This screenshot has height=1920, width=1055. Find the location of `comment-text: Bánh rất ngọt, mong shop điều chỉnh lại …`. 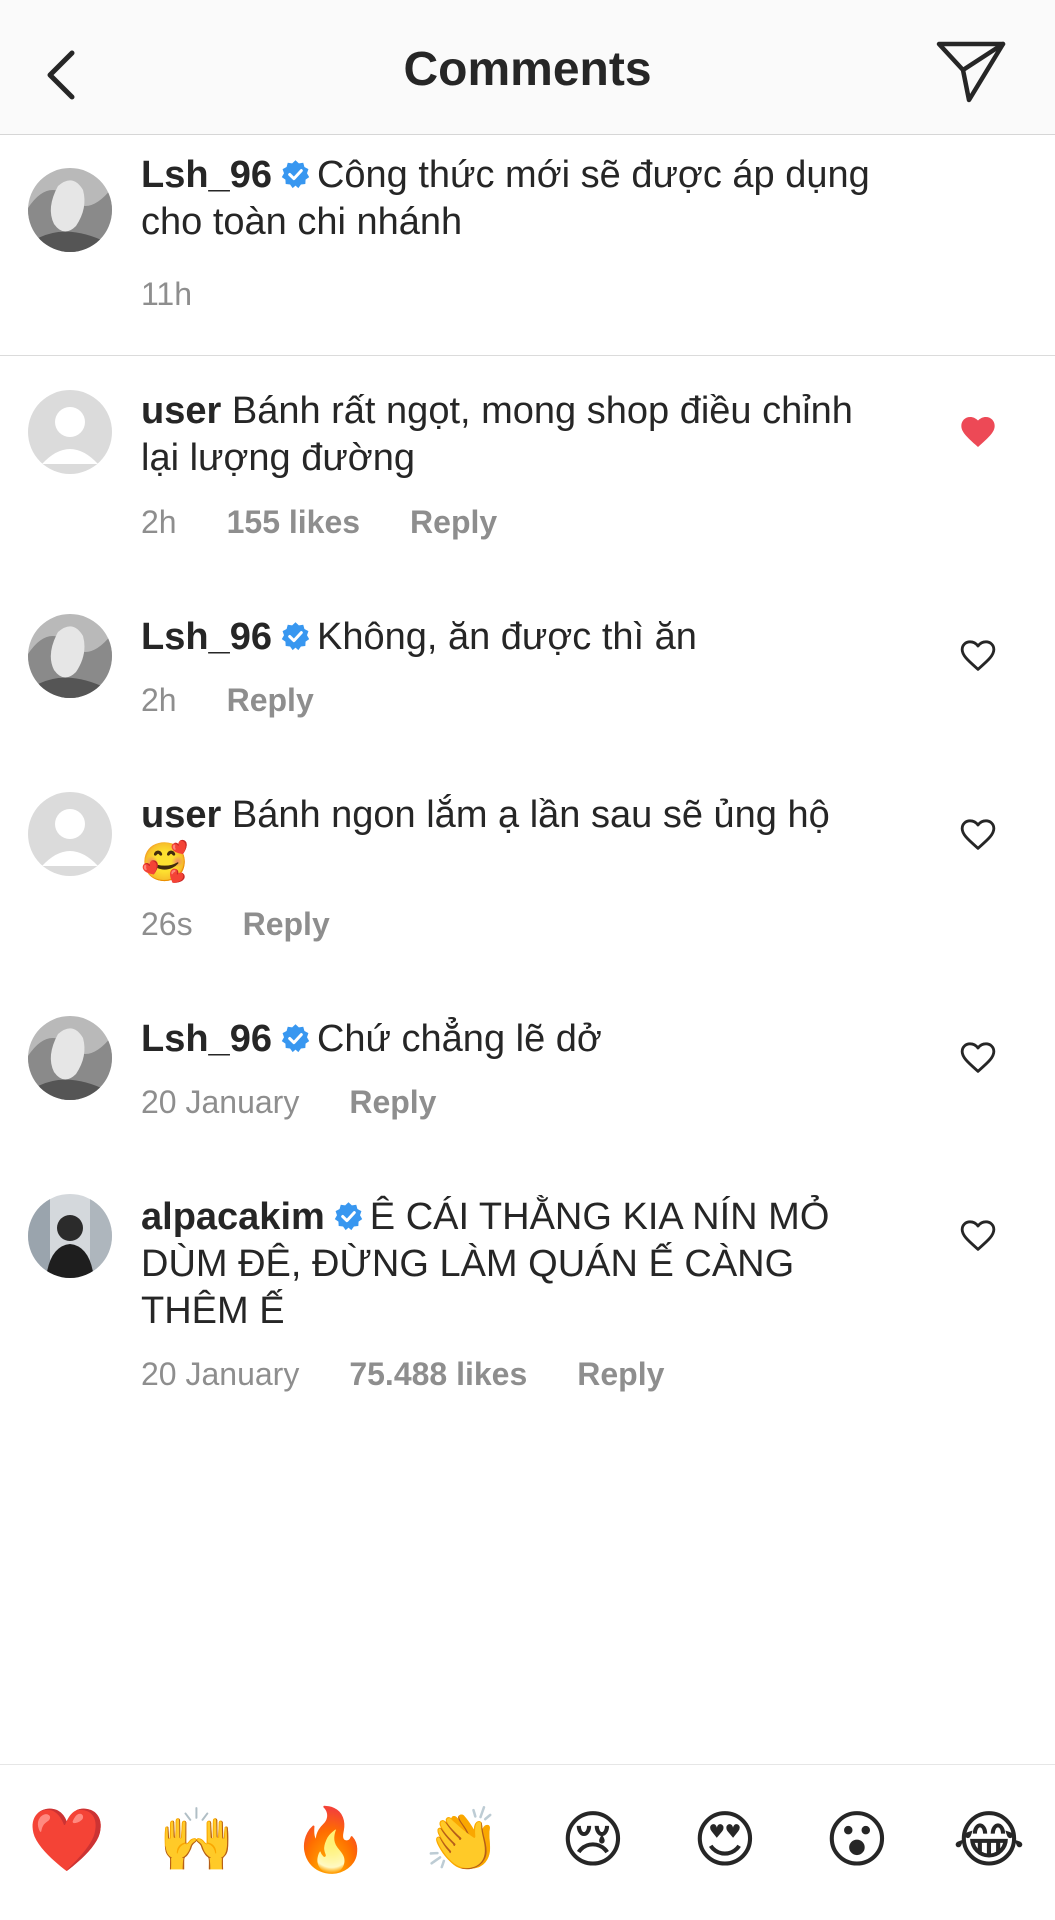

comment-text: Bánh rất ngọt, mong shop điều chỉnh lại … is located at coordinates (497, 434).